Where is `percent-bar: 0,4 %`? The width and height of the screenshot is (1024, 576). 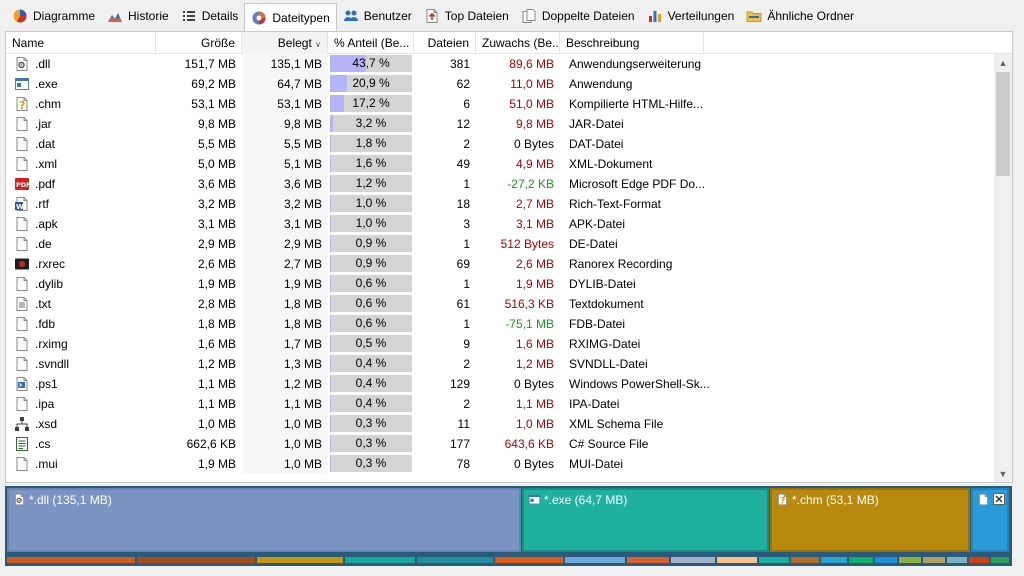 percent-bar: 0,4 % is located at coordinates (371, 383).